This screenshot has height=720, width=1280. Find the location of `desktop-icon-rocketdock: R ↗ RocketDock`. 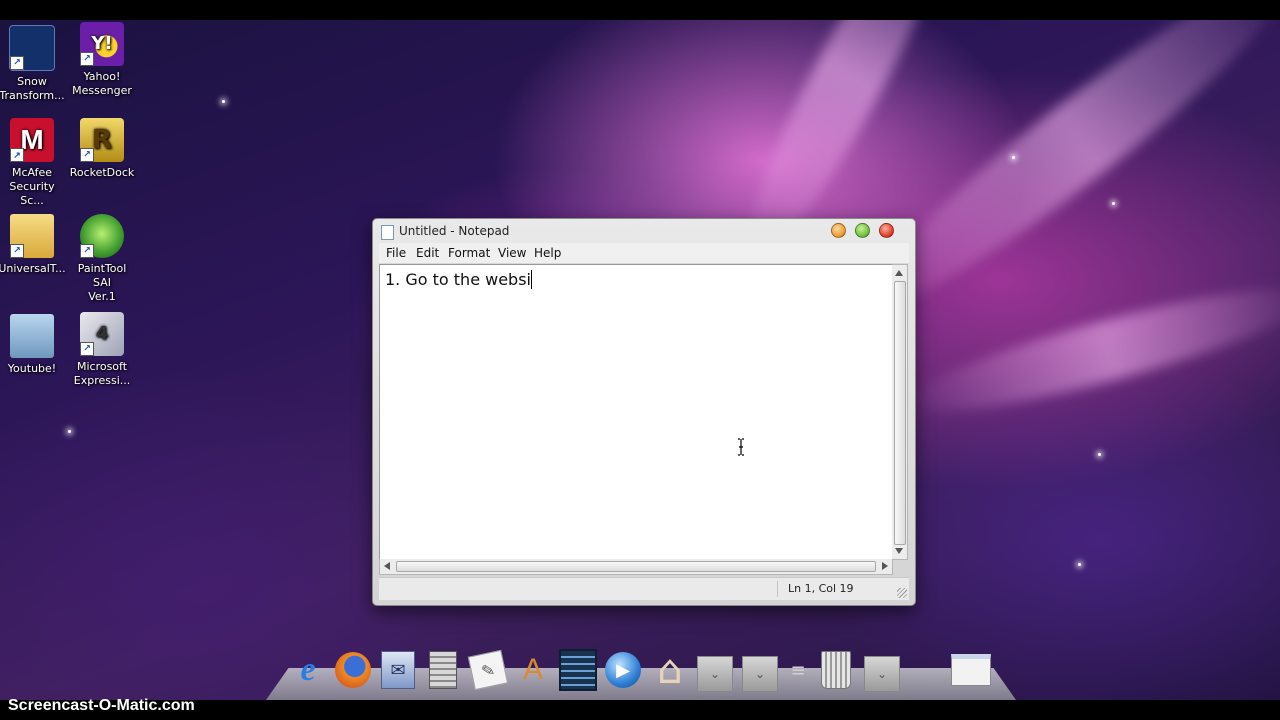

desktop-icon-rocketdock: R ↗ RocketDock is located at coordinates (102, 149).